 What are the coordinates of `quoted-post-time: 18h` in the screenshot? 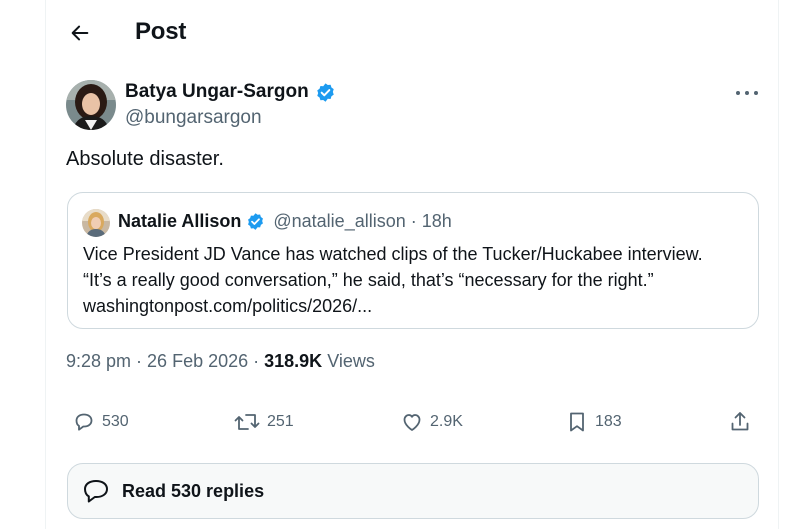 It's located at (436, 221).